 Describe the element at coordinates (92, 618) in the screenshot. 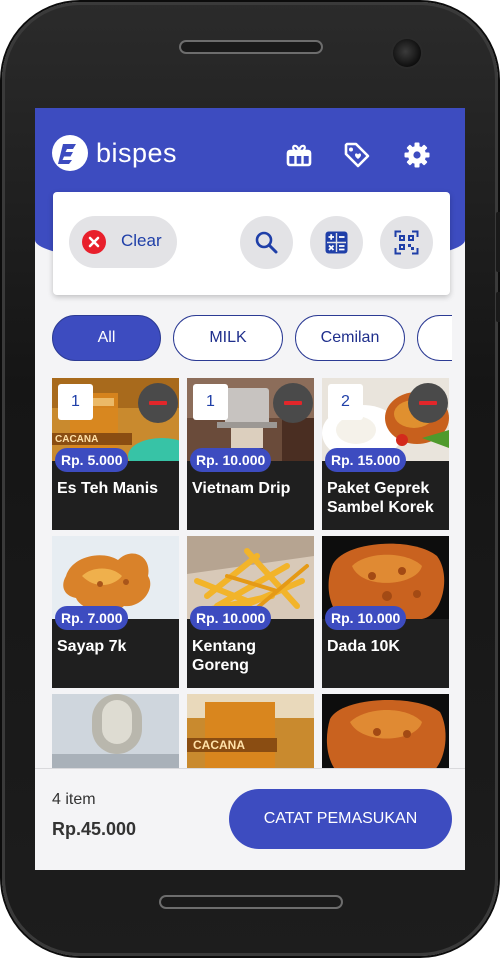

I see `price-badge: Rp. 7.000` at that location.